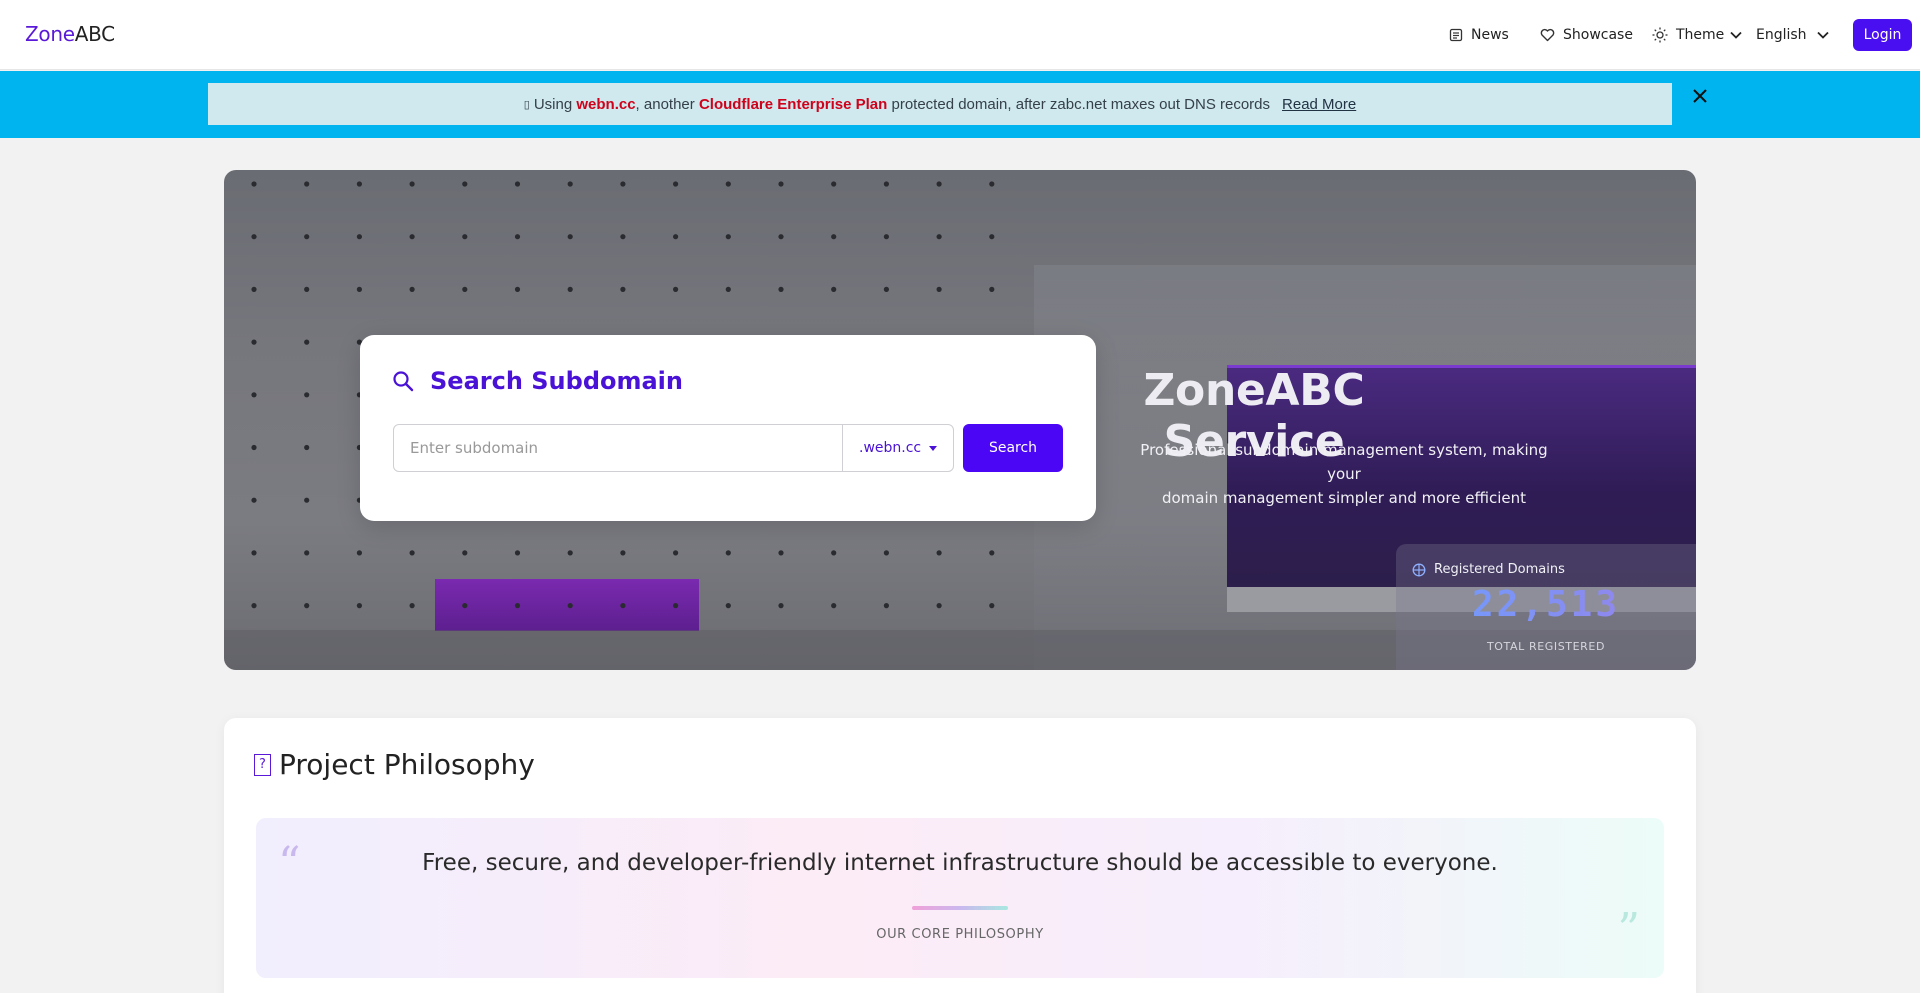 The width and height of the screenshot is (1920, 993). I want to click on logo-zone: Zone, so click(50, 34).